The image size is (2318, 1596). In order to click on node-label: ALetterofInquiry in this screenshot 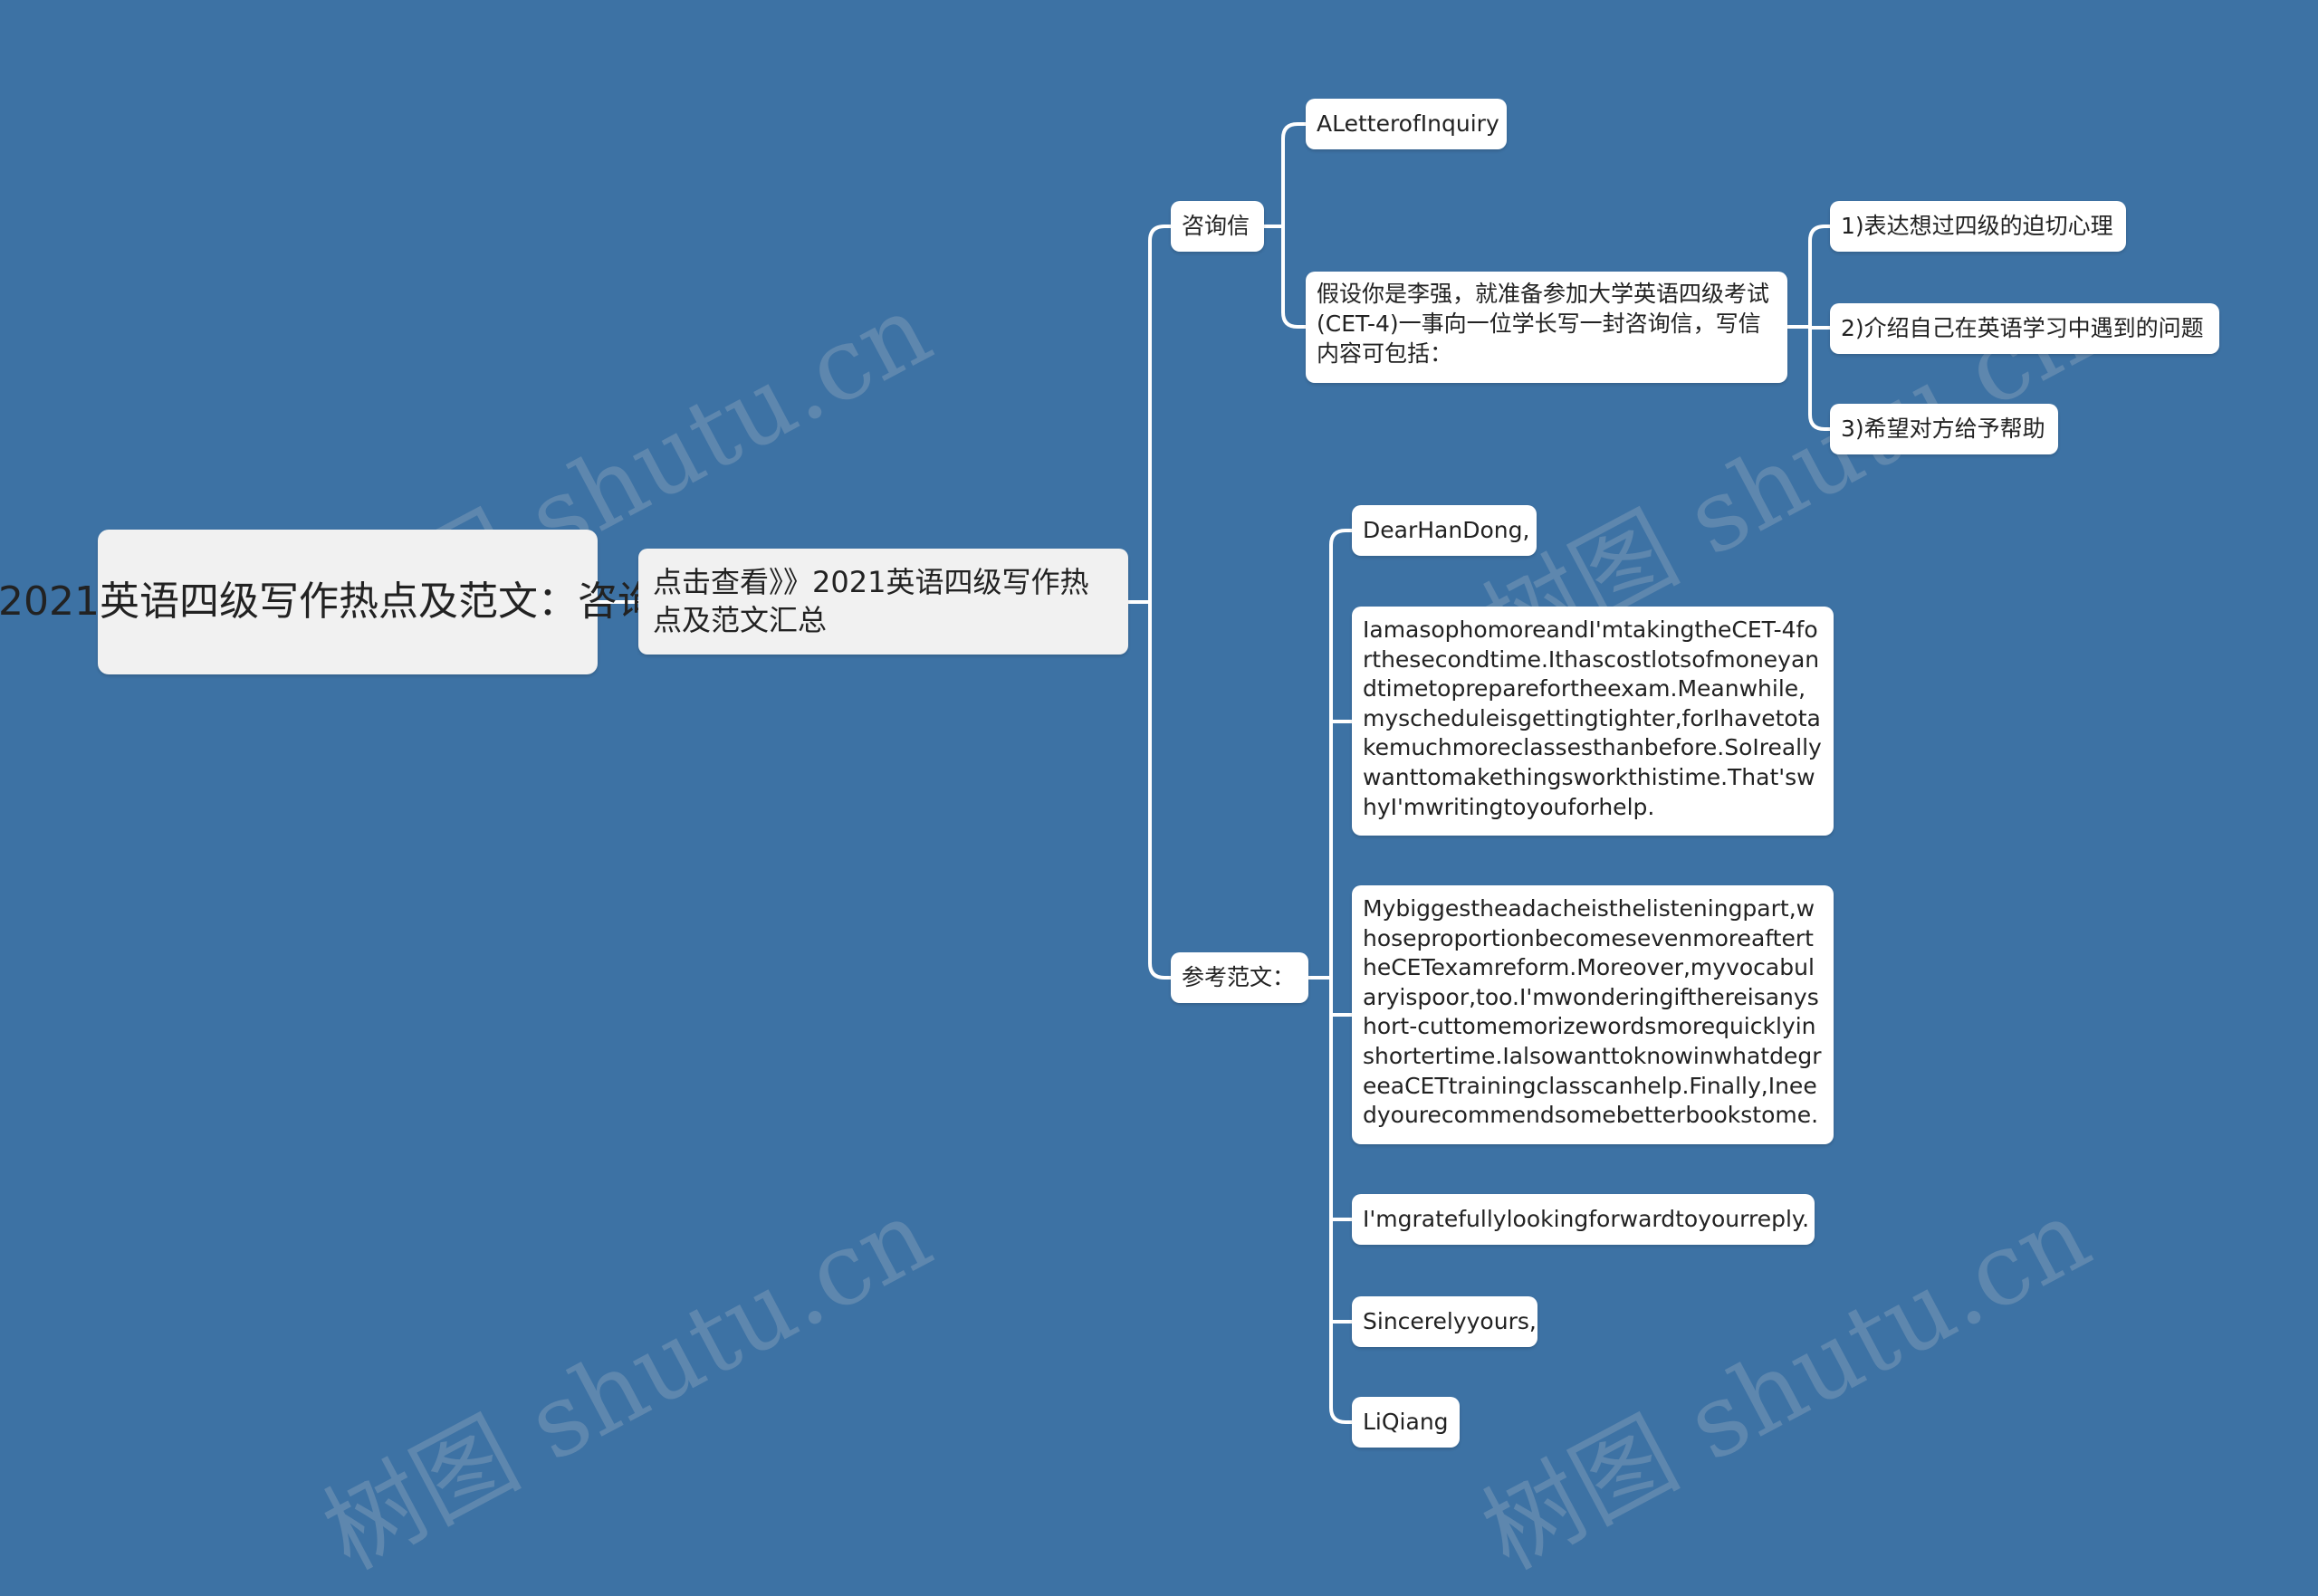, I will do `click(1408, 123)`.